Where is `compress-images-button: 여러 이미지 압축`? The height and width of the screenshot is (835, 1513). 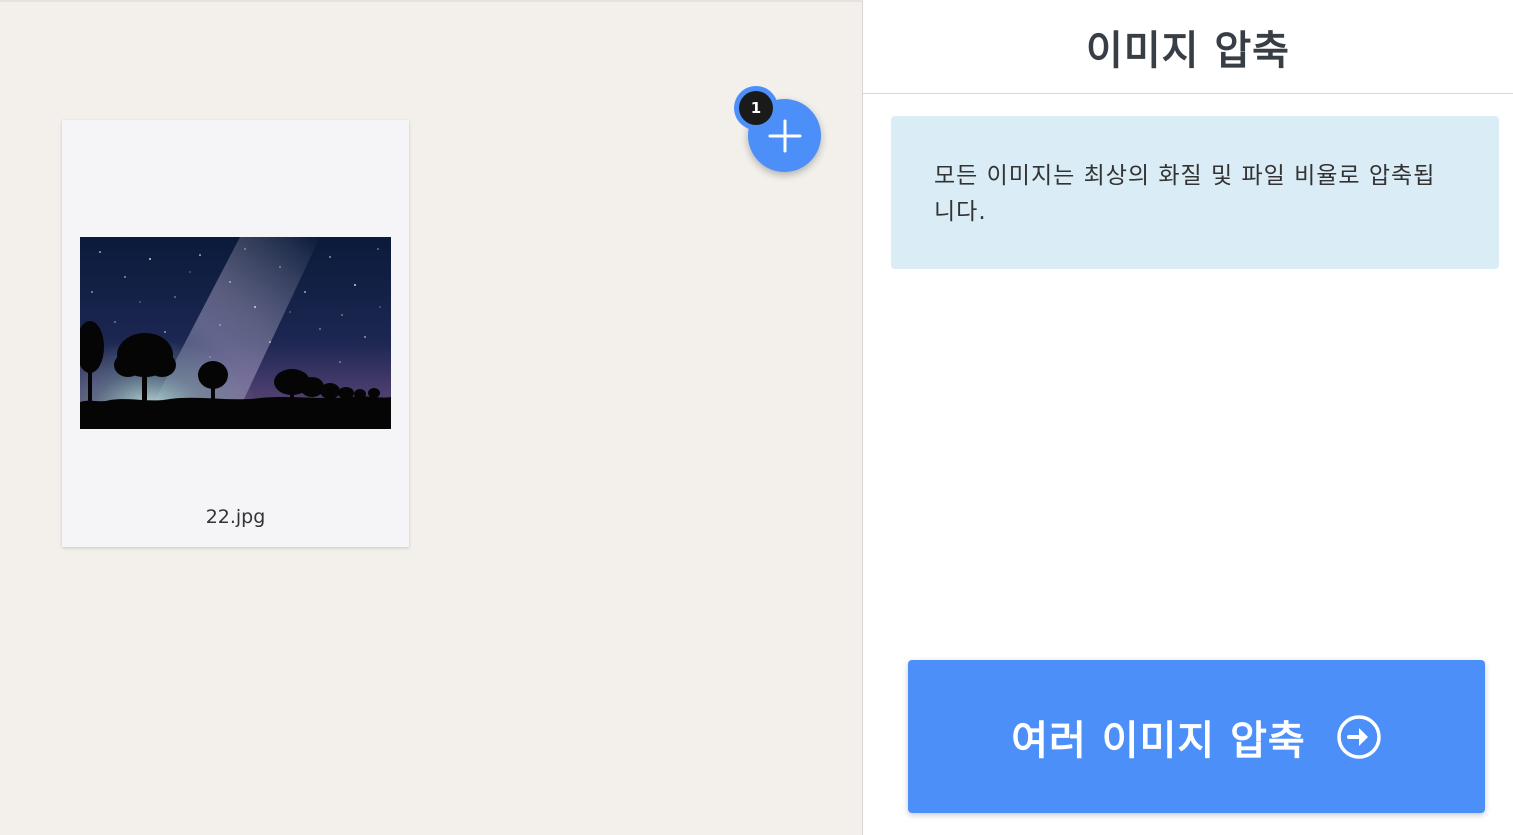
compress-images-button: 여러 이미지 압축 is located at coordinates (1196, 736).